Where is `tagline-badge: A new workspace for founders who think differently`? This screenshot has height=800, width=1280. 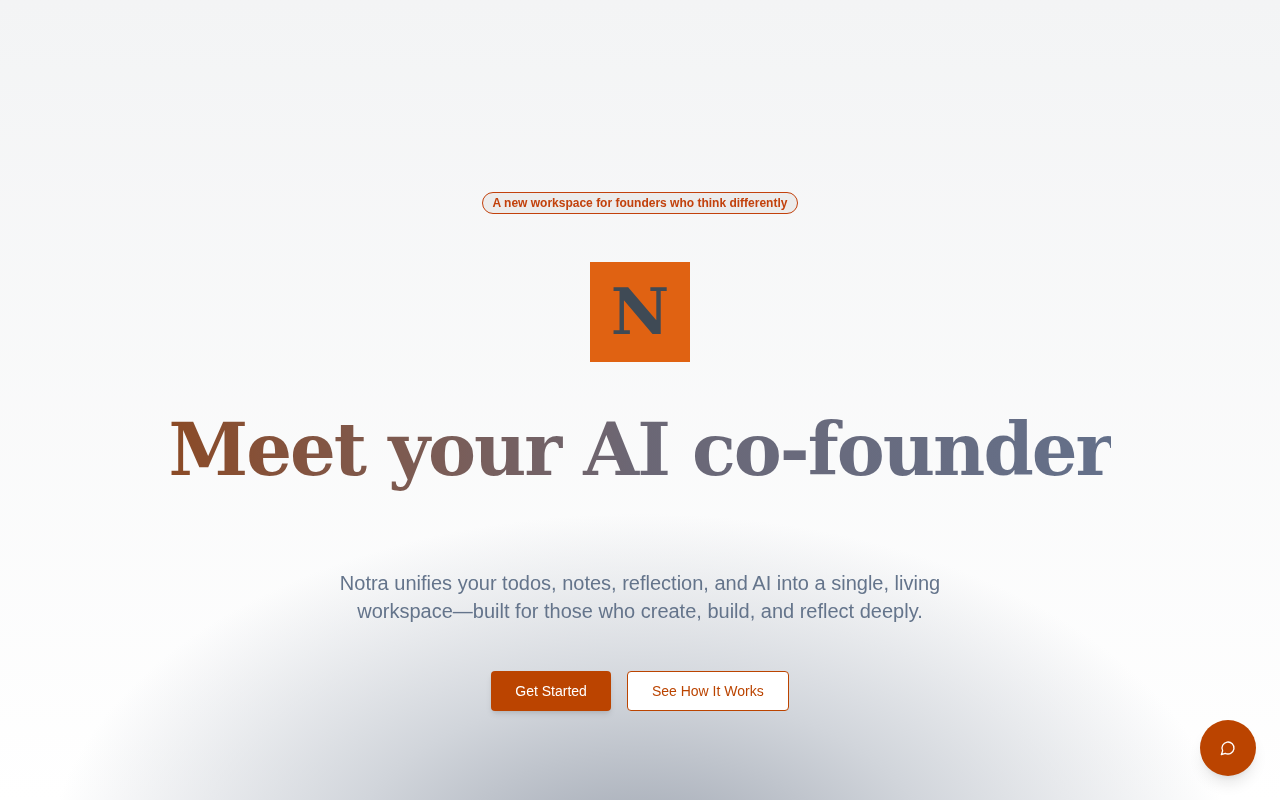
tagline-badge: A new workspace for founders who think differently is located at coordinates (640, 203).